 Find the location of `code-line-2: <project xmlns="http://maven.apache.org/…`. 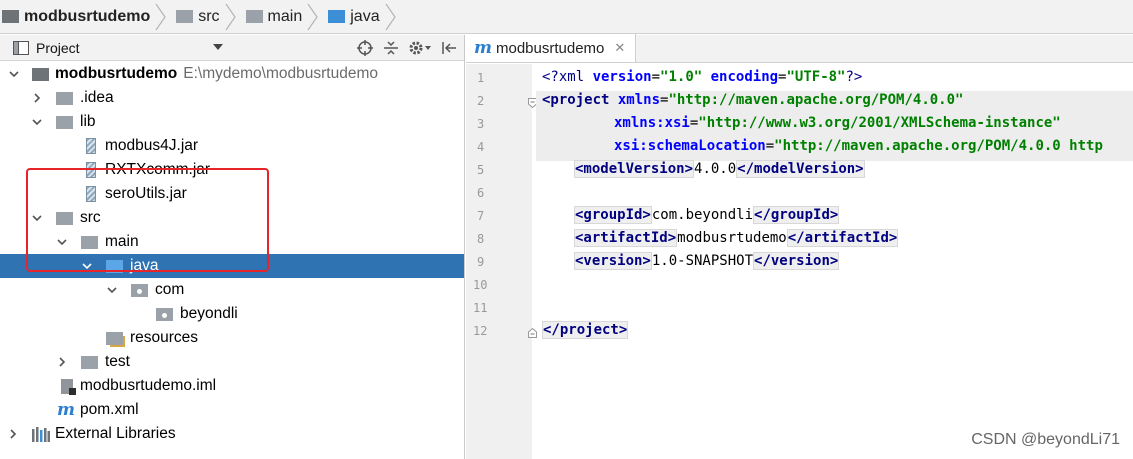

code-line-2: <project xmlns="http://maven.apache.org/… is located at coordinates (752, 100).